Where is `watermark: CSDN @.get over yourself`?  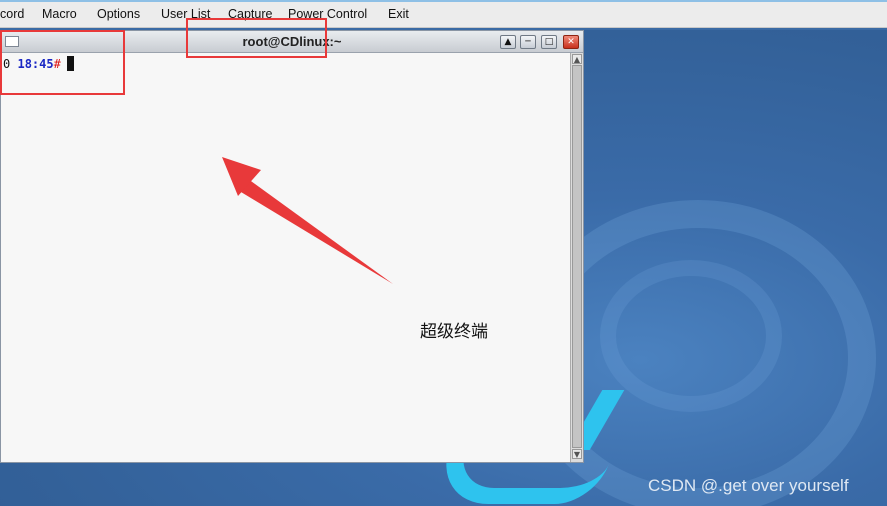 watermark: CSDN @.get over yourself is located at coordinates (748, 485).